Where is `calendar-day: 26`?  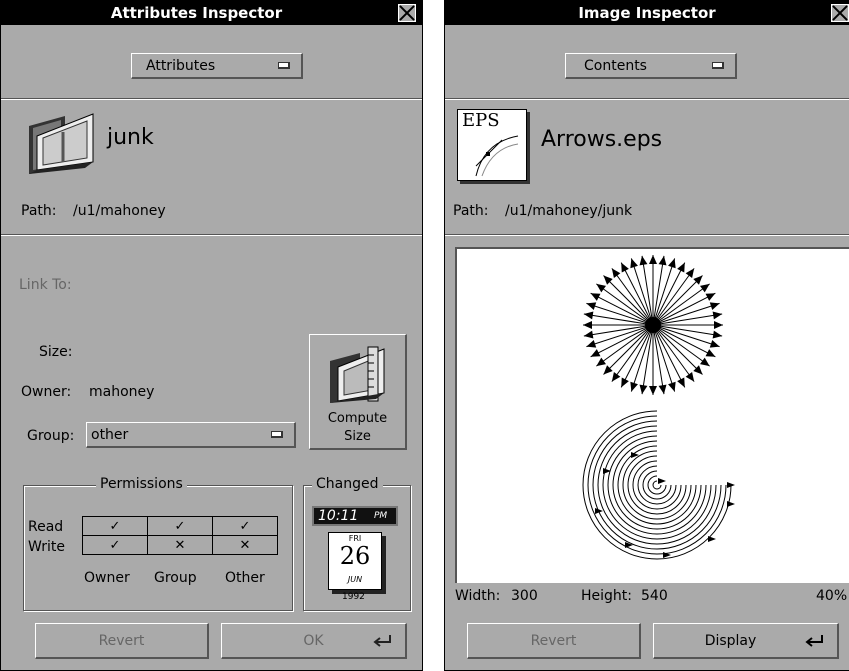
calendar-day: 26 is located at coordinates (355, 556).